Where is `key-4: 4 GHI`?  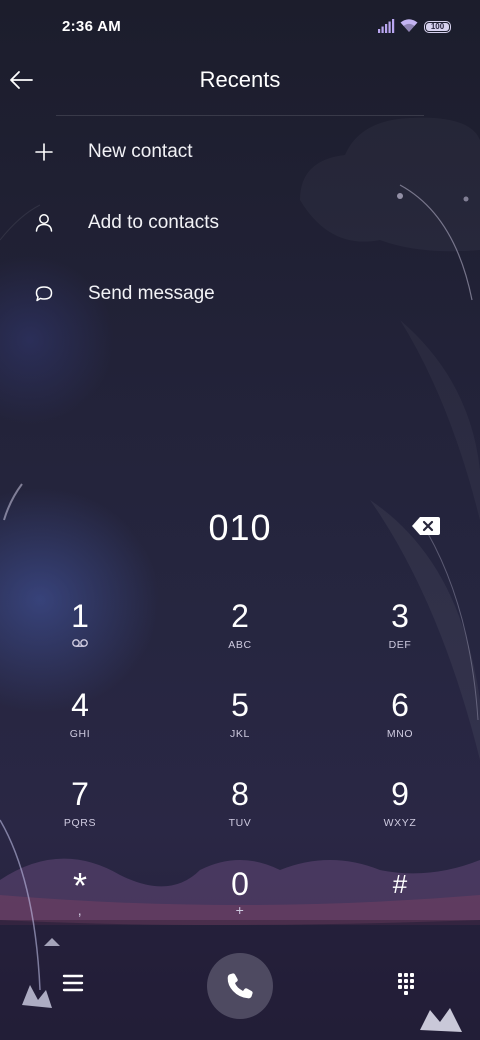 key-4: 4 GHI is located at coordinates (80, 727).